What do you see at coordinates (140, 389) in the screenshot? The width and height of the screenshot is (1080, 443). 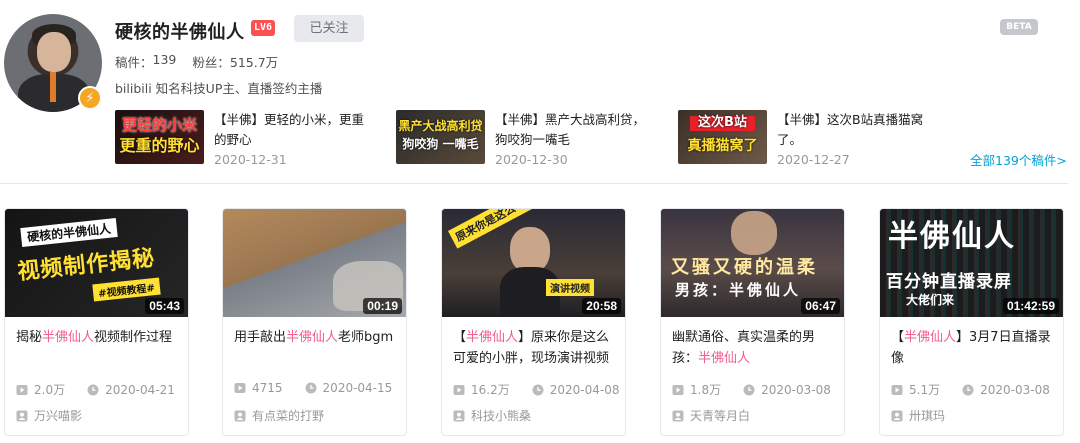 I see `publish-date: 2020-04-21` at bounding box center [140, 389].